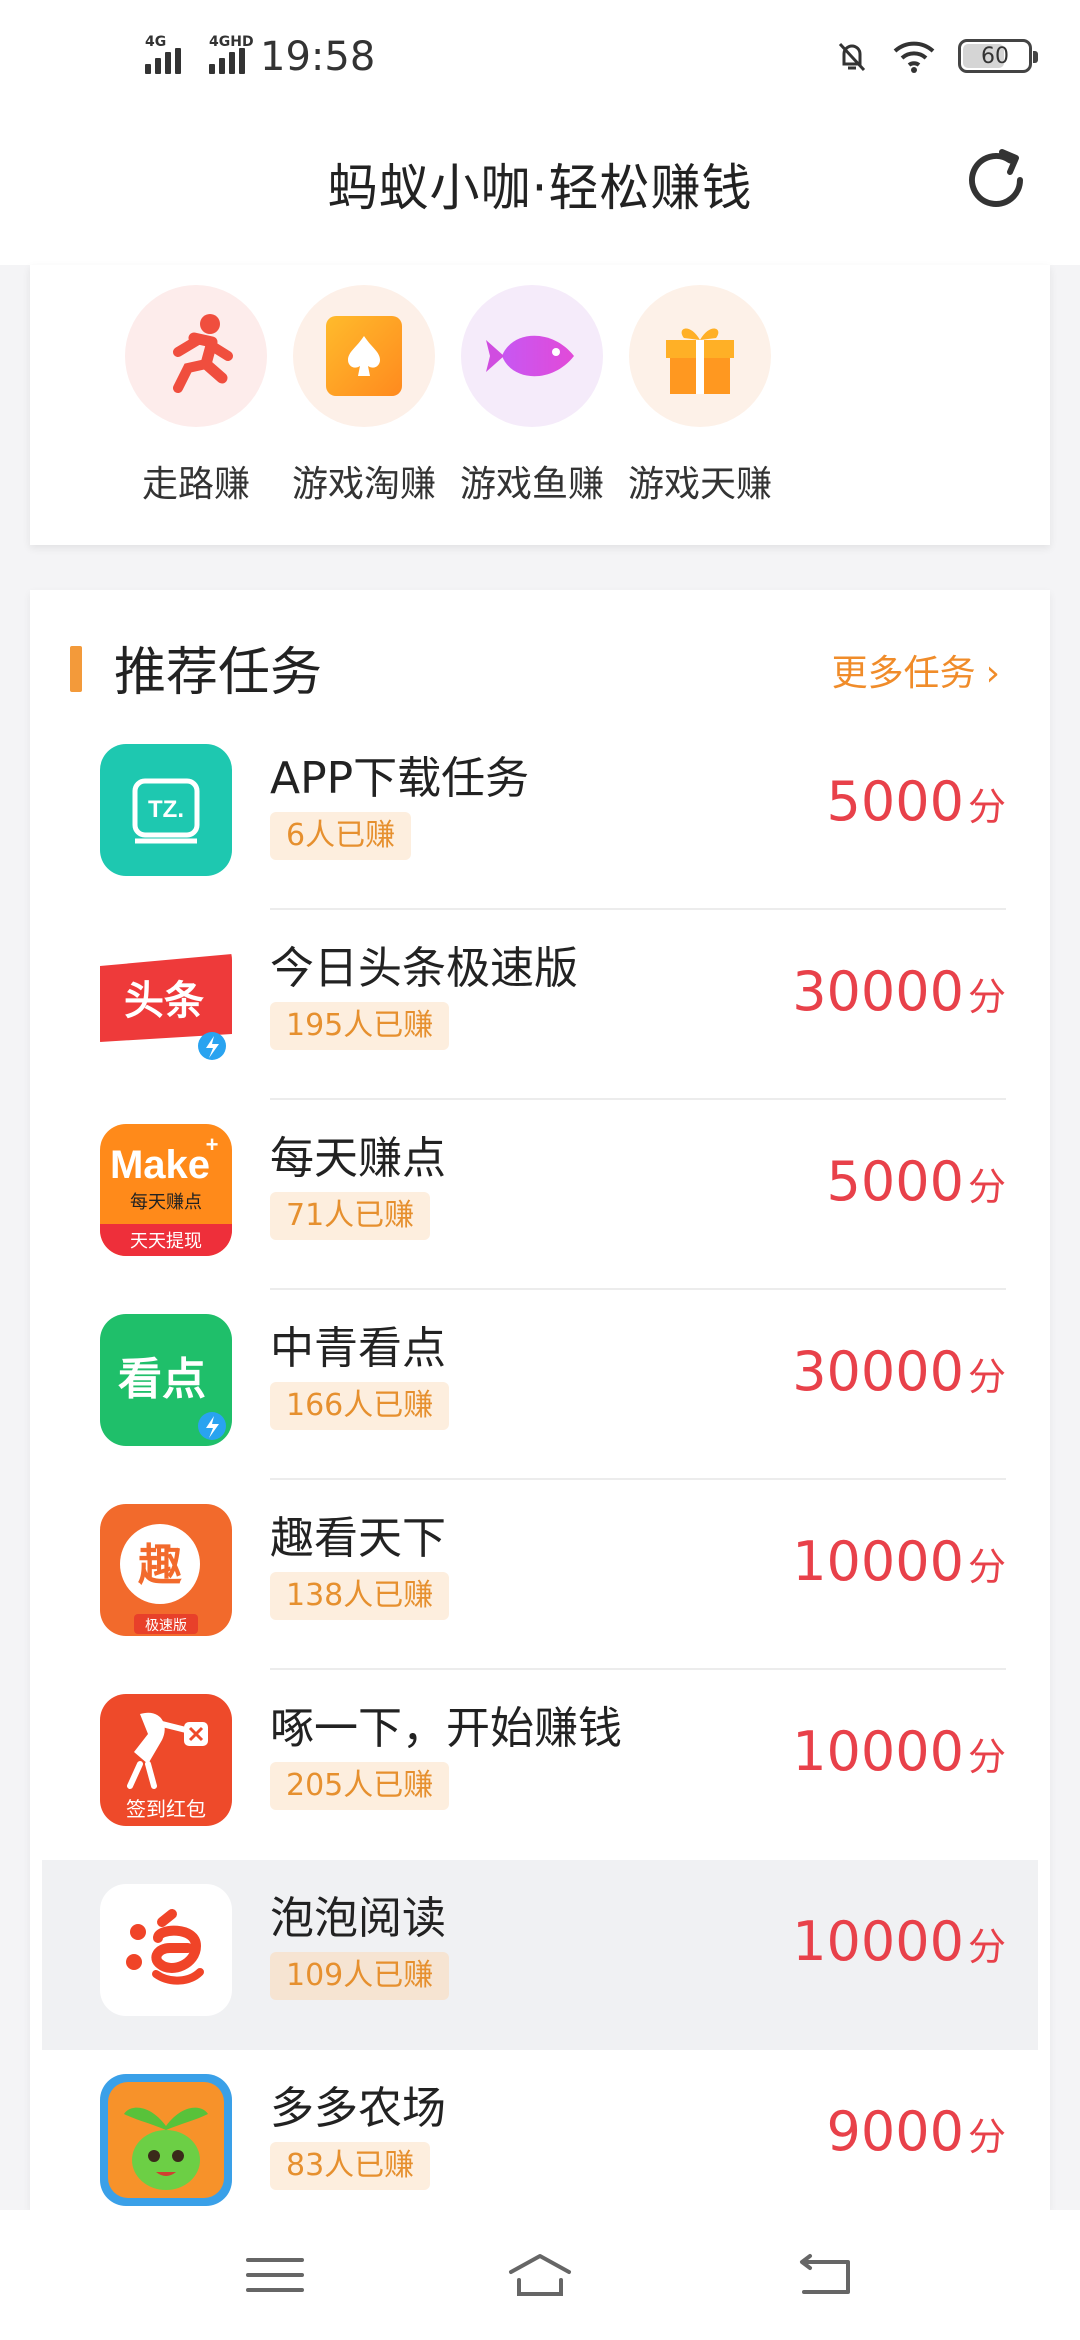 The image size is (1080, 2340). I want to click on plus-icon: +, so click(212, 1144).